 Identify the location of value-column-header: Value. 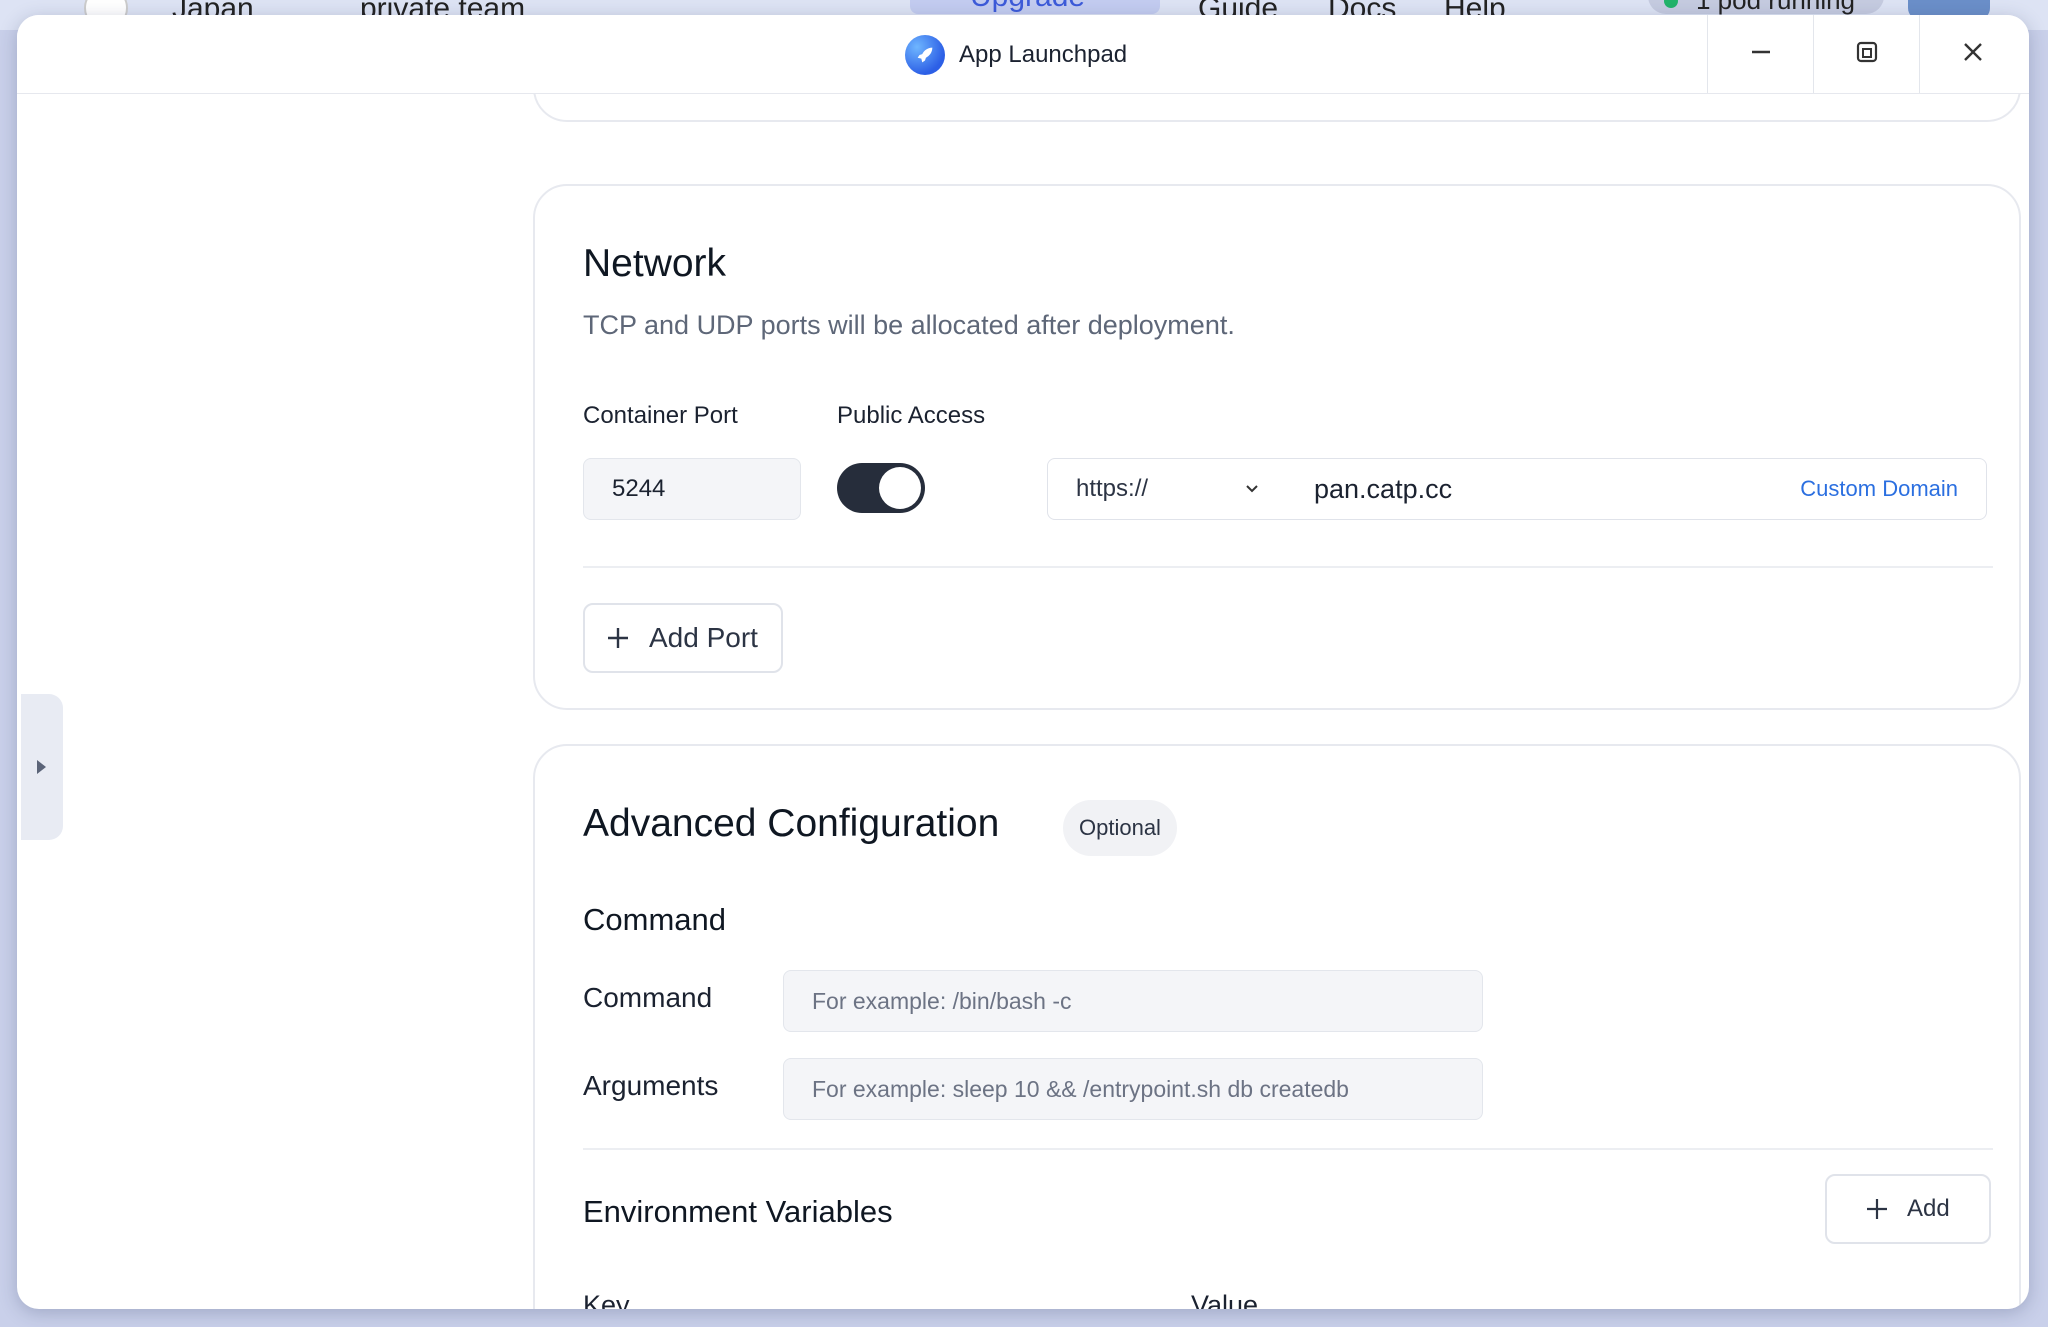
(1225, 1299).